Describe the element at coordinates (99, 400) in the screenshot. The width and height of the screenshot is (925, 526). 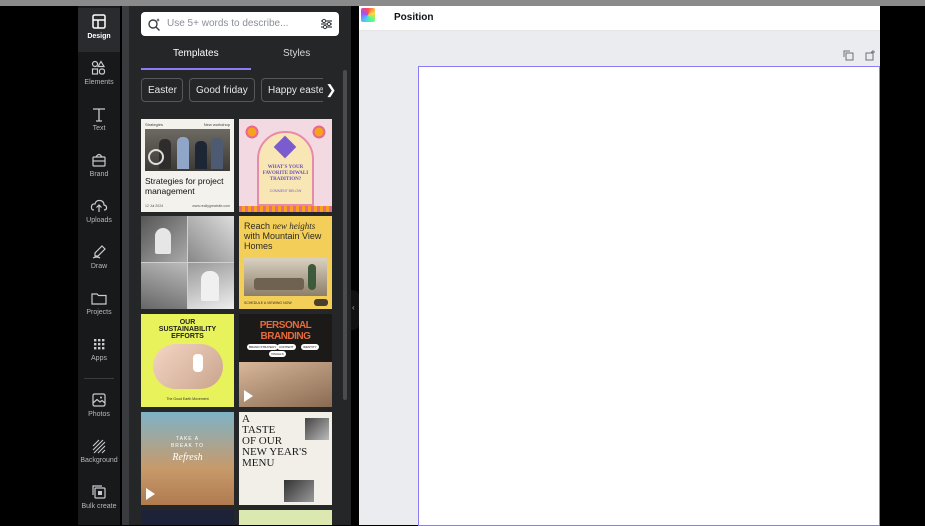
I see `photos-icon` at that location.